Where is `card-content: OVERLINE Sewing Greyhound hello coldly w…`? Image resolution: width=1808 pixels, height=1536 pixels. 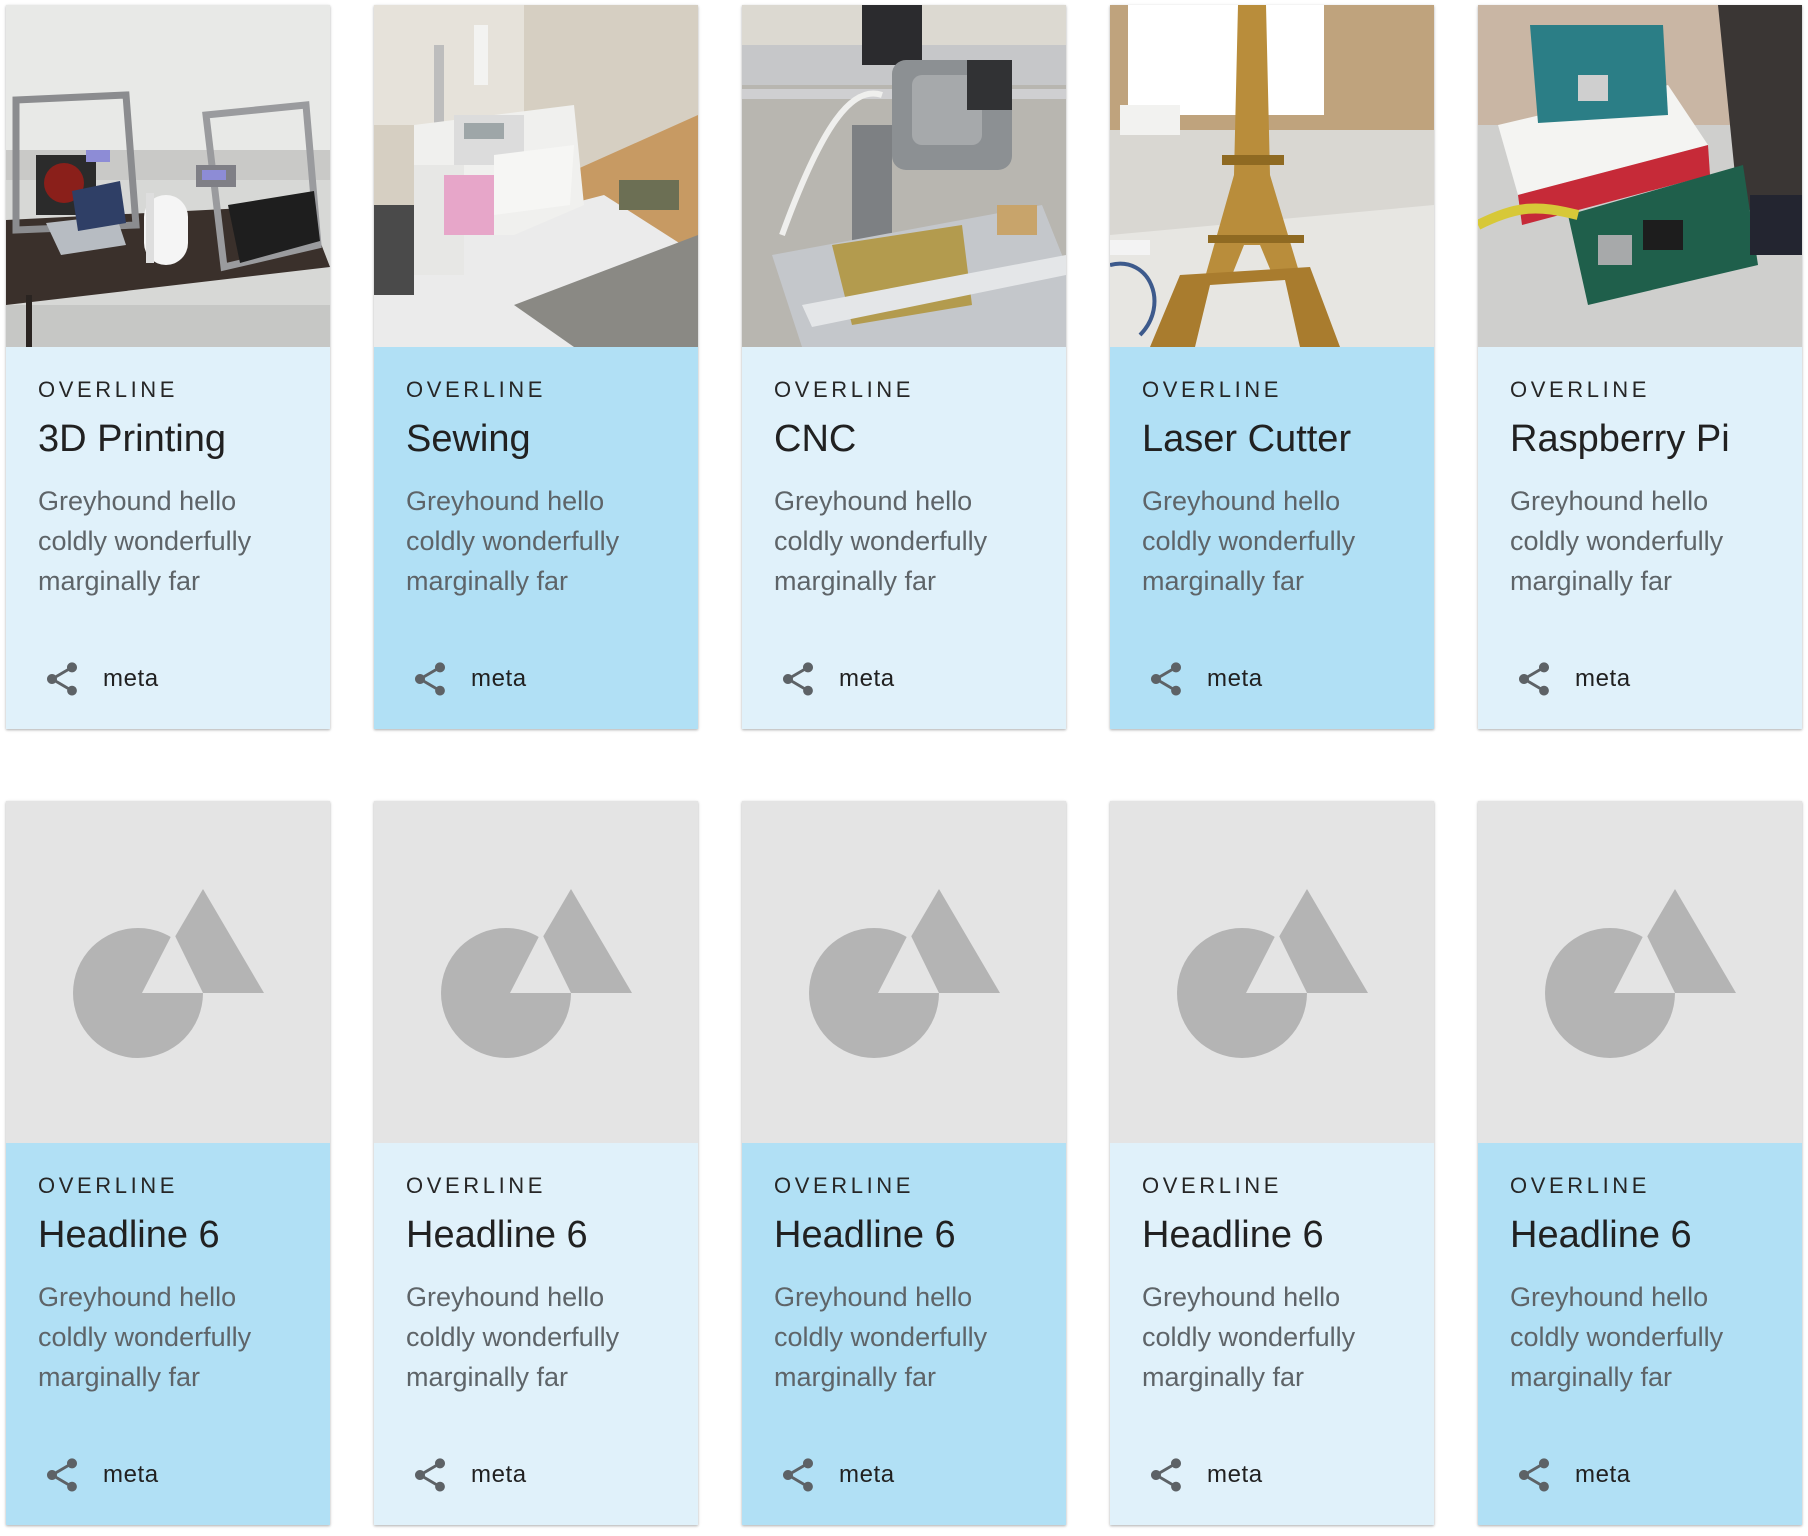
card-content: OVERLINE Sewing Greyhound hello coldly w… is located at coordinates (536, 538).